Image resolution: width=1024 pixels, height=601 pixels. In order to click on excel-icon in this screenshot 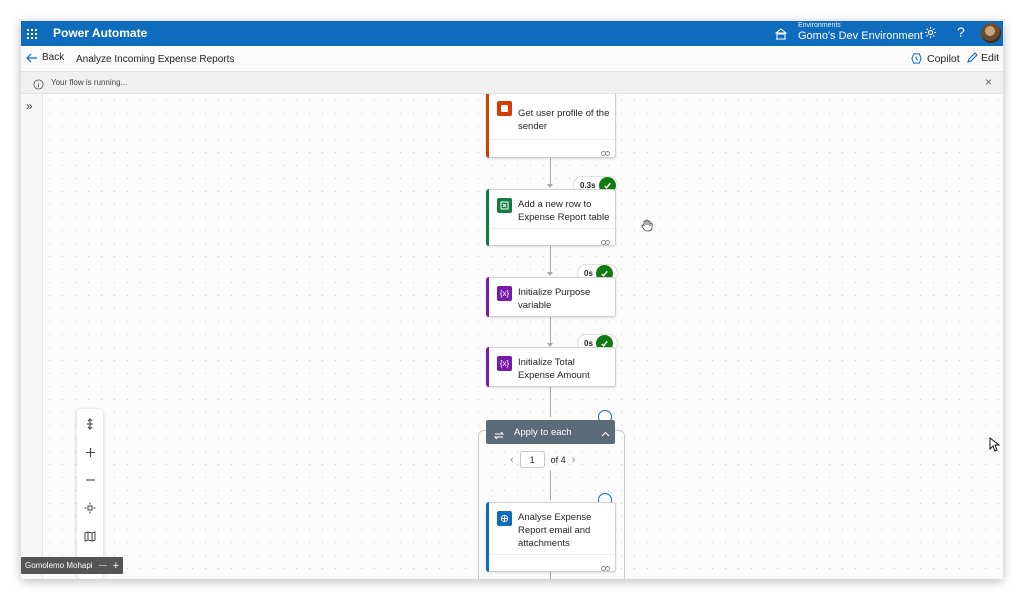, I will do `click(504, 205)`.